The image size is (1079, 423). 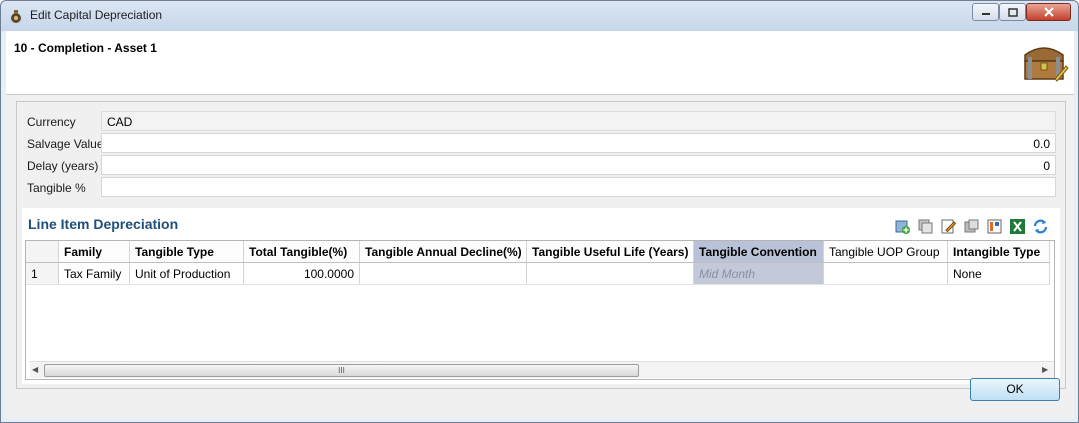 I want to click on add-row-icon, so click(x=902, y=226).